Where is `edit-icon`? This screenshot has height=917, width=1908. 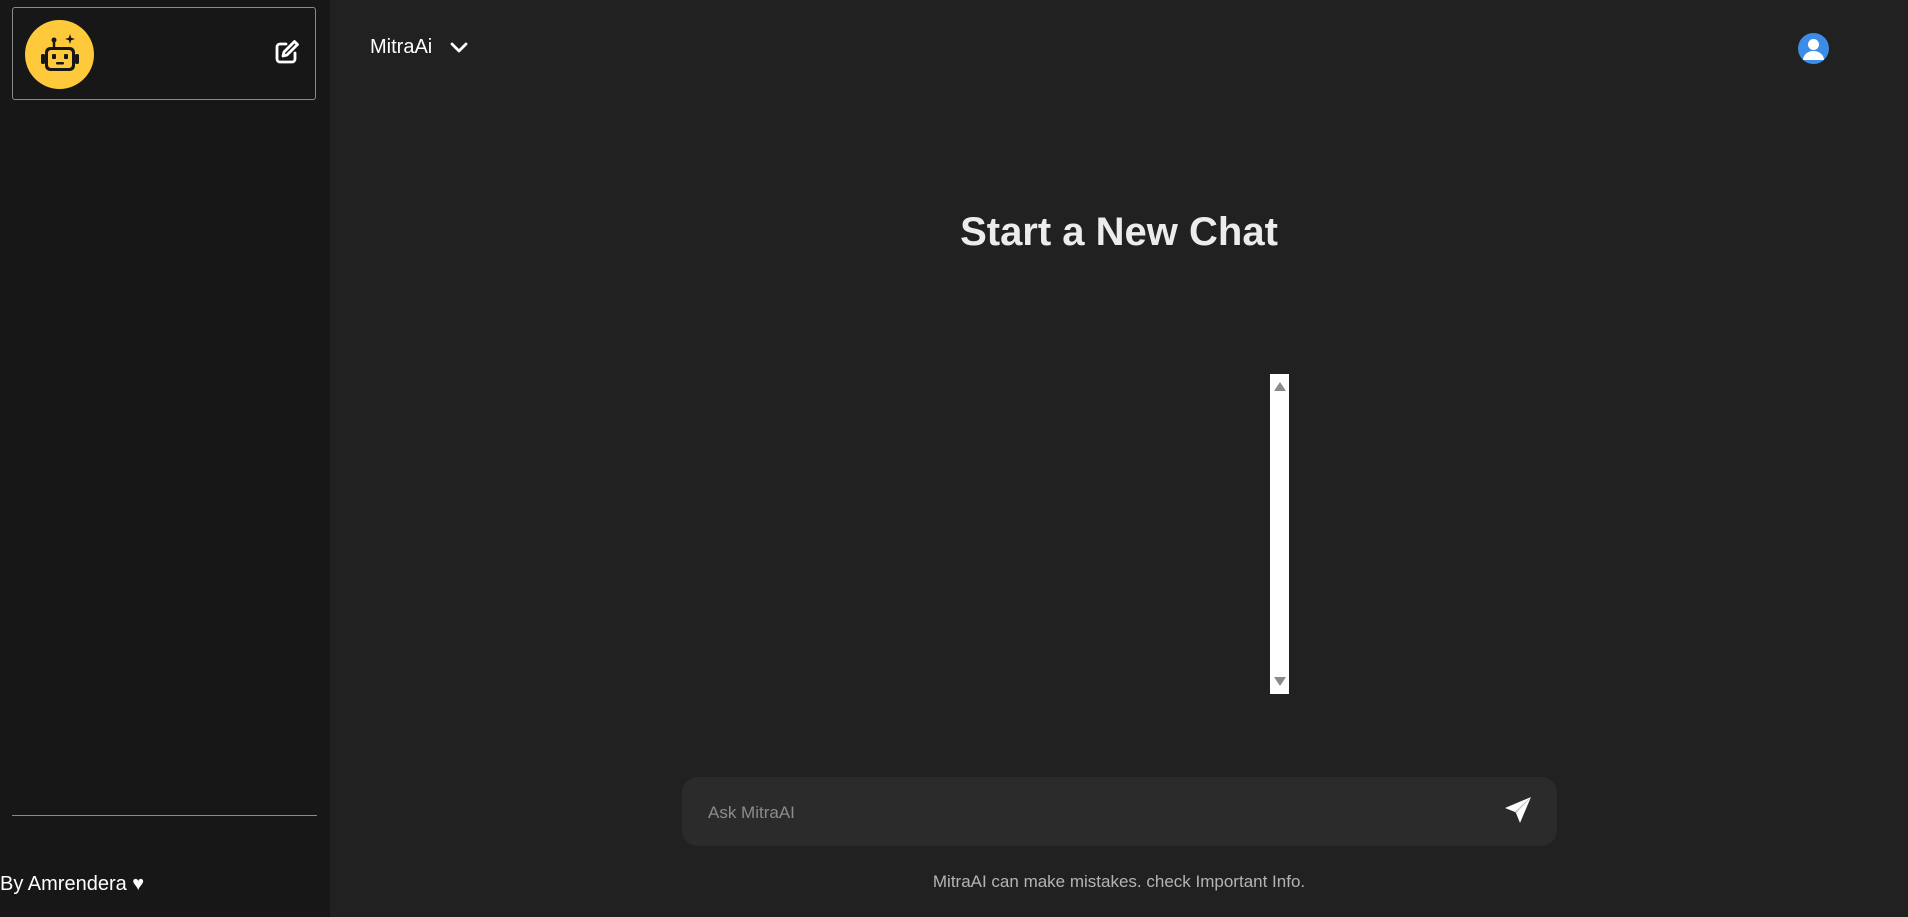
edit-icon is located at coordinates (287, 54).